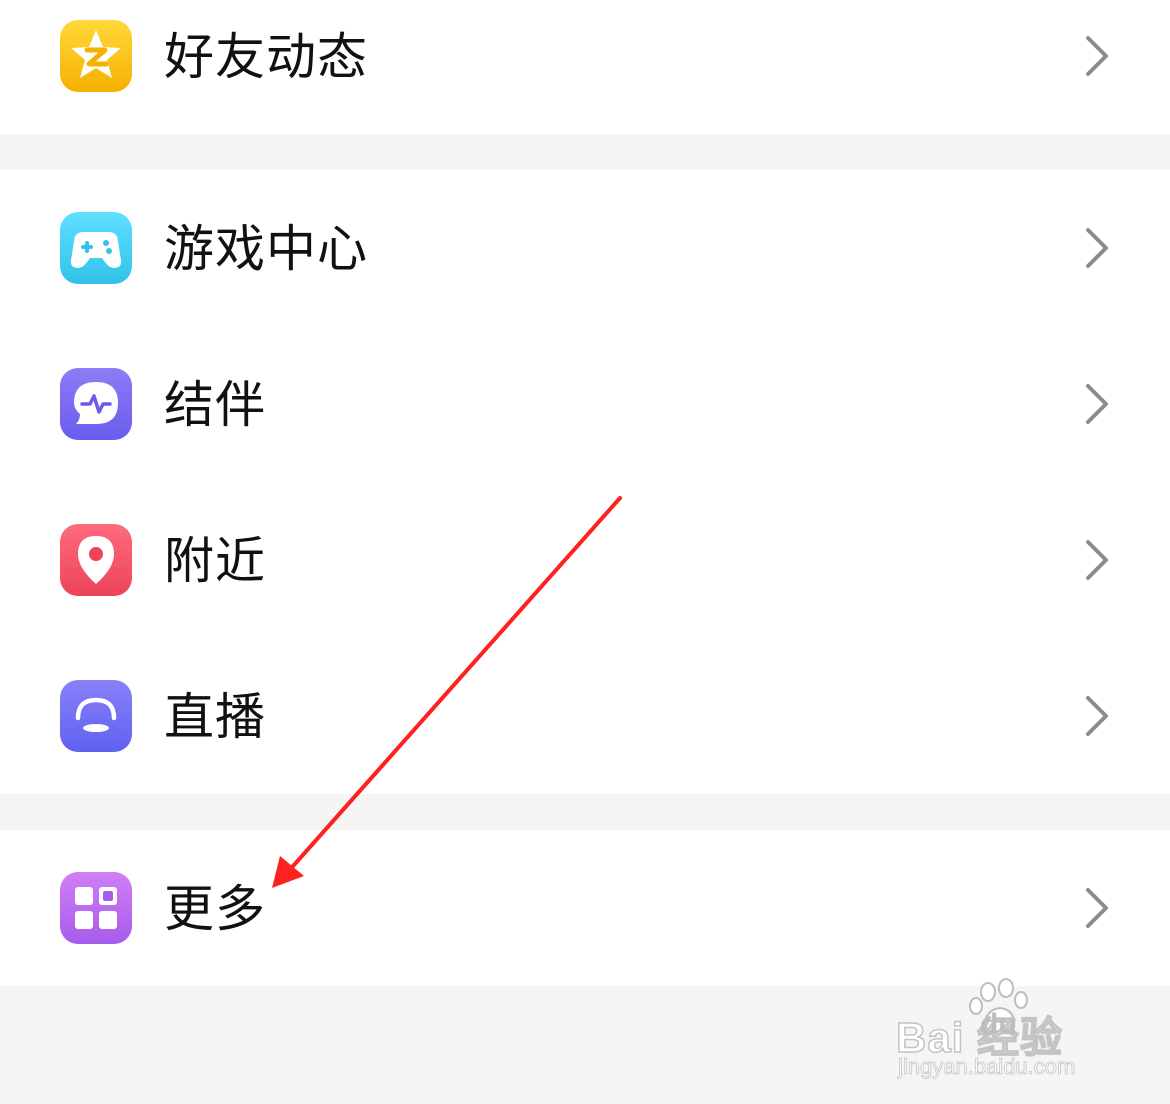  What do you see at coordinates (585, 716) in the screenshot?
I see `menu-item-live: 直播` at bounding box center [585, 716].